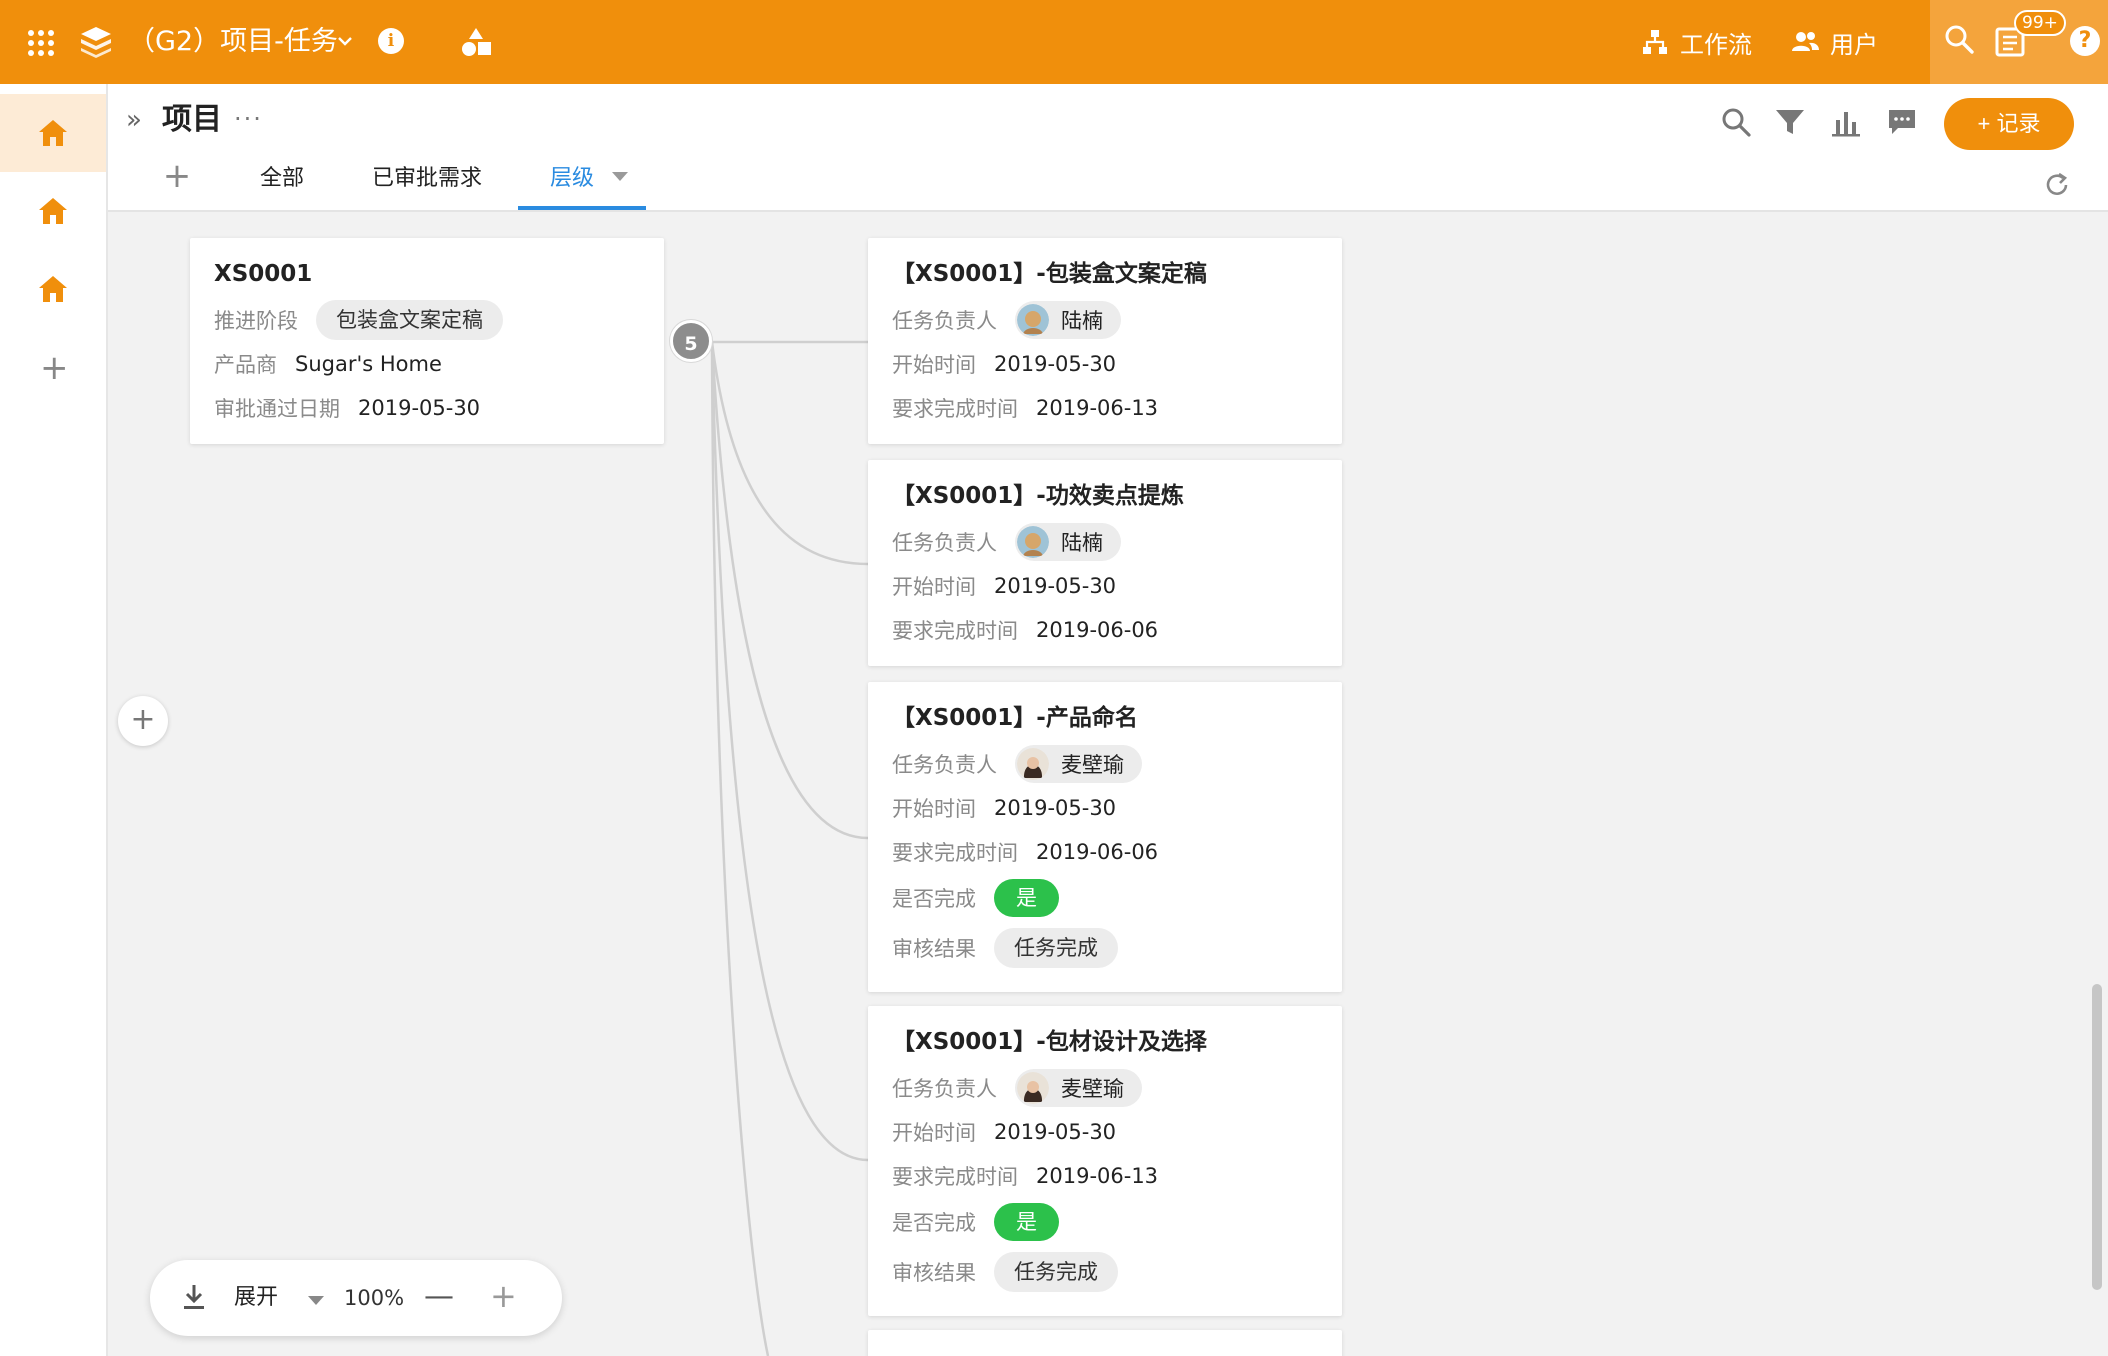  I want to click on approve-label: 审批通过日期, so click(277, 409).